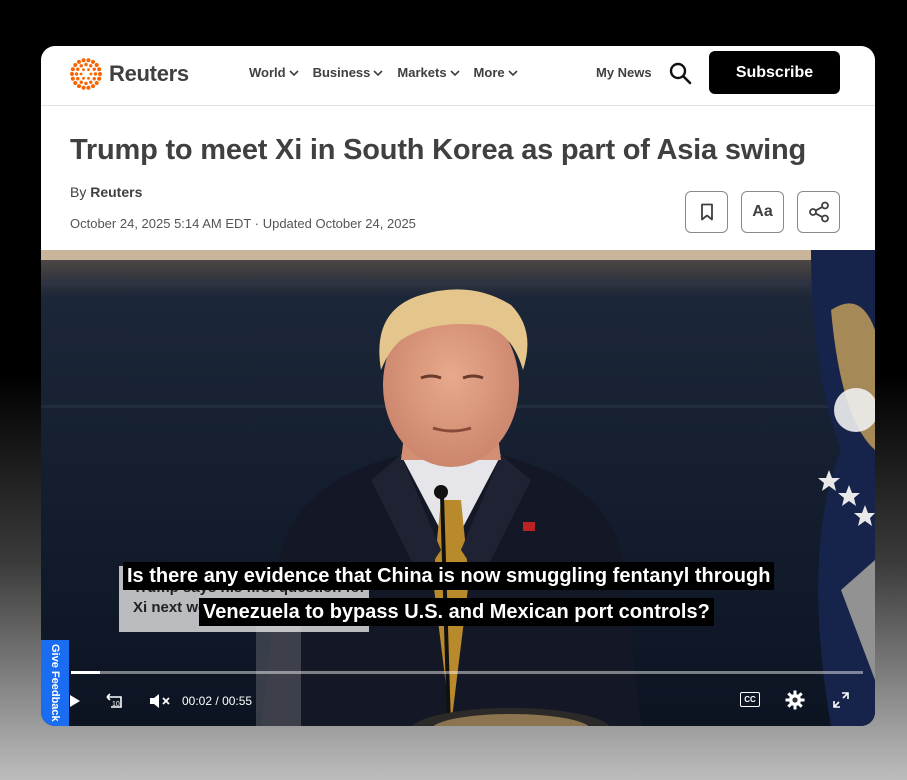  I want to click on nav-item-world: World, so click(274, 72).